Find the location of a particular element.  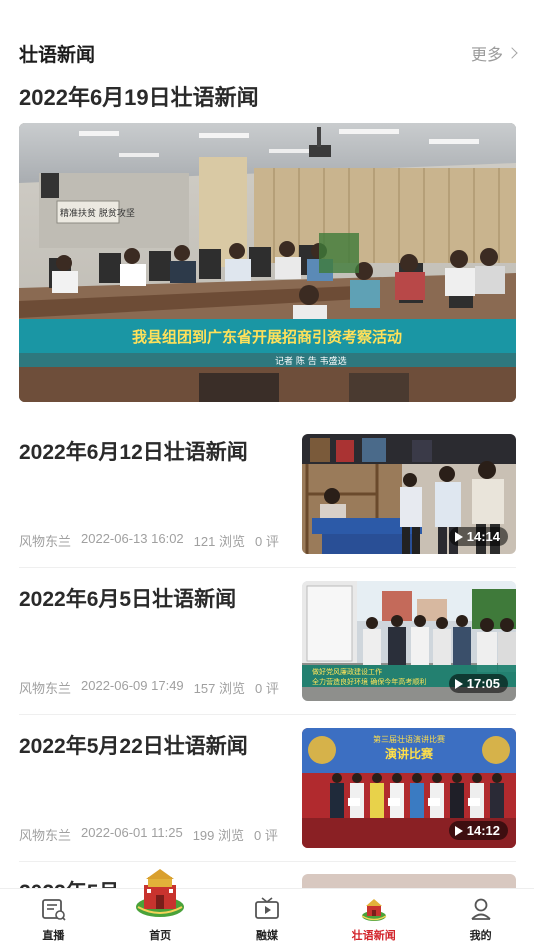

duration-text: 14:12 is located at coordinates (483, 830).